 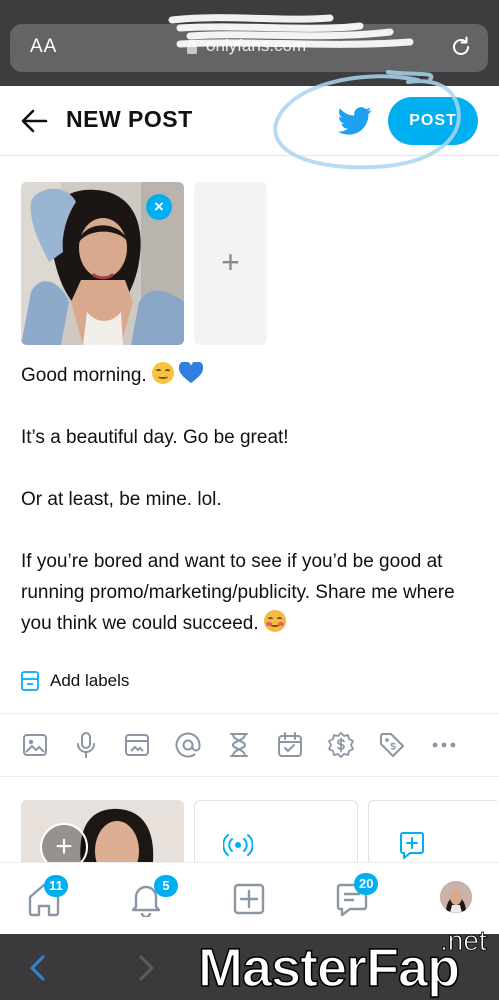 What do you see at coordinates (463, 940) in the screenshot?
I see `svg-text: .net` at bounding box center [463, 940].